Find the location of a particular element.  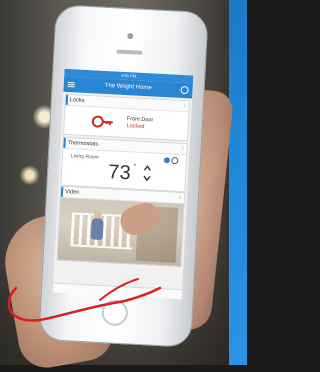

up-down-arrow-icon is located at coordinates (147, 173).